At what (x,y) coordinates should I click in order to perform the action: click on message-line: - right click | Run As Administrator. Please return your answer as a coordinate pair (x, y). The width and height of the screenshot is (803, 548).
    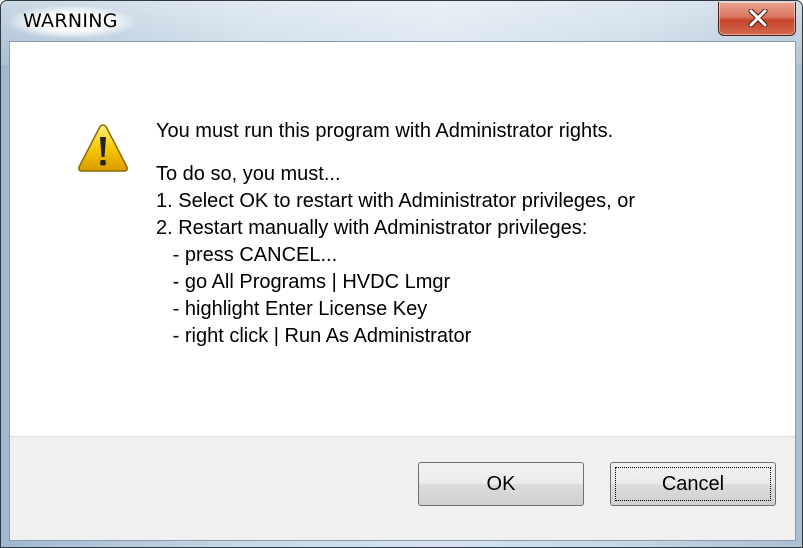
    Looking at the image, I should click on (314, 336).